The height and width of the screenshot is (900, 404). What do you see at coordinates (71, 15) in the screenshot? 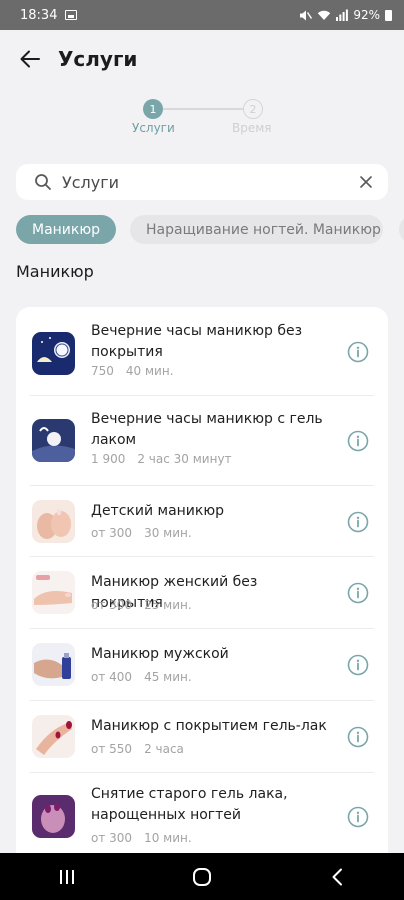
I see `gallery-icon` at bounding box center [71, 15].